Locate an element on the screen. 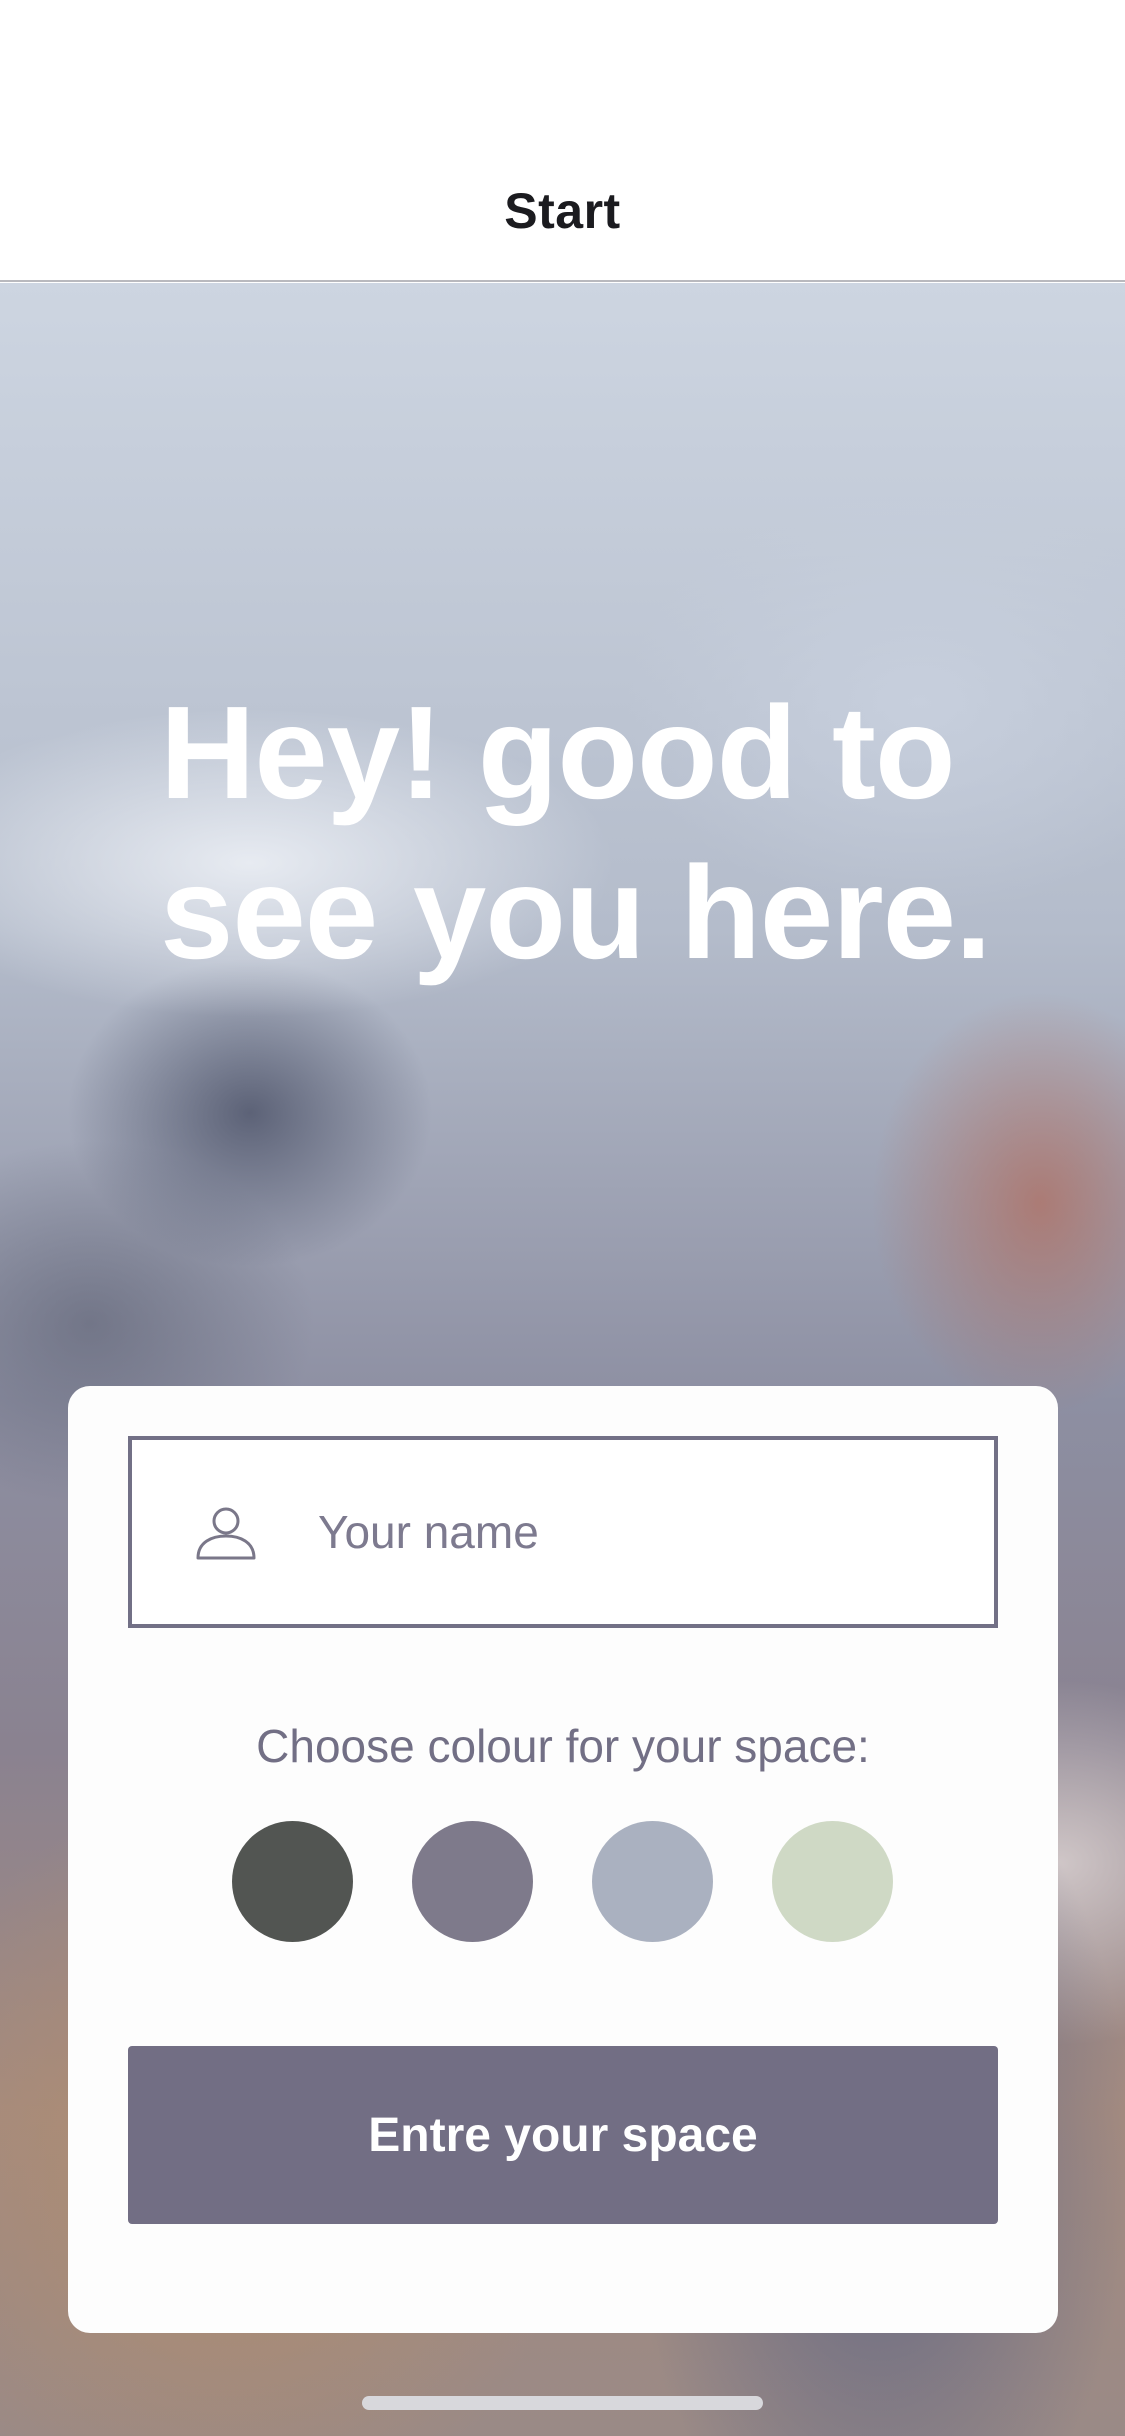 This screenshot has width=1125, height=2436. colour-swatch-dark-grey is located at coordinates (292, 1881).